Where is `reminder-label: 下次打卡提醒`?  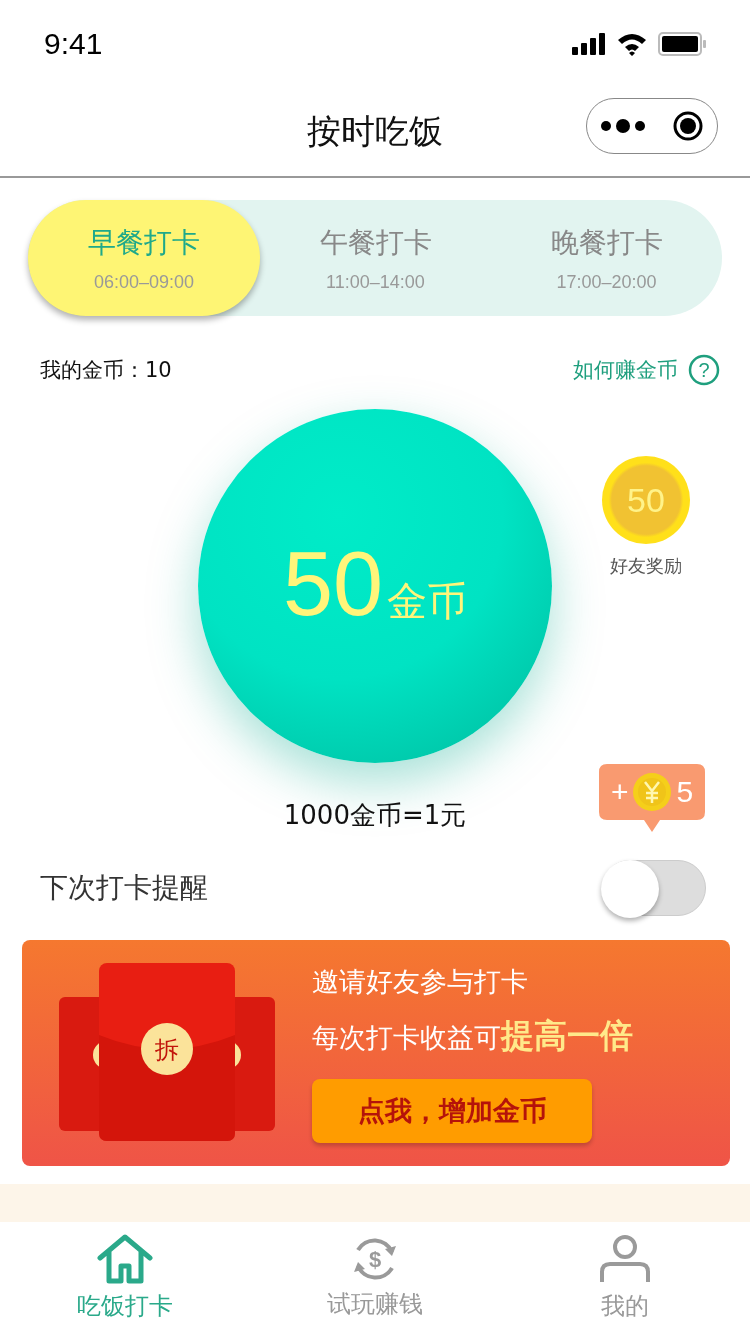 reminder-label: 下次打卡提醒 is located at coordinates (124, 888).